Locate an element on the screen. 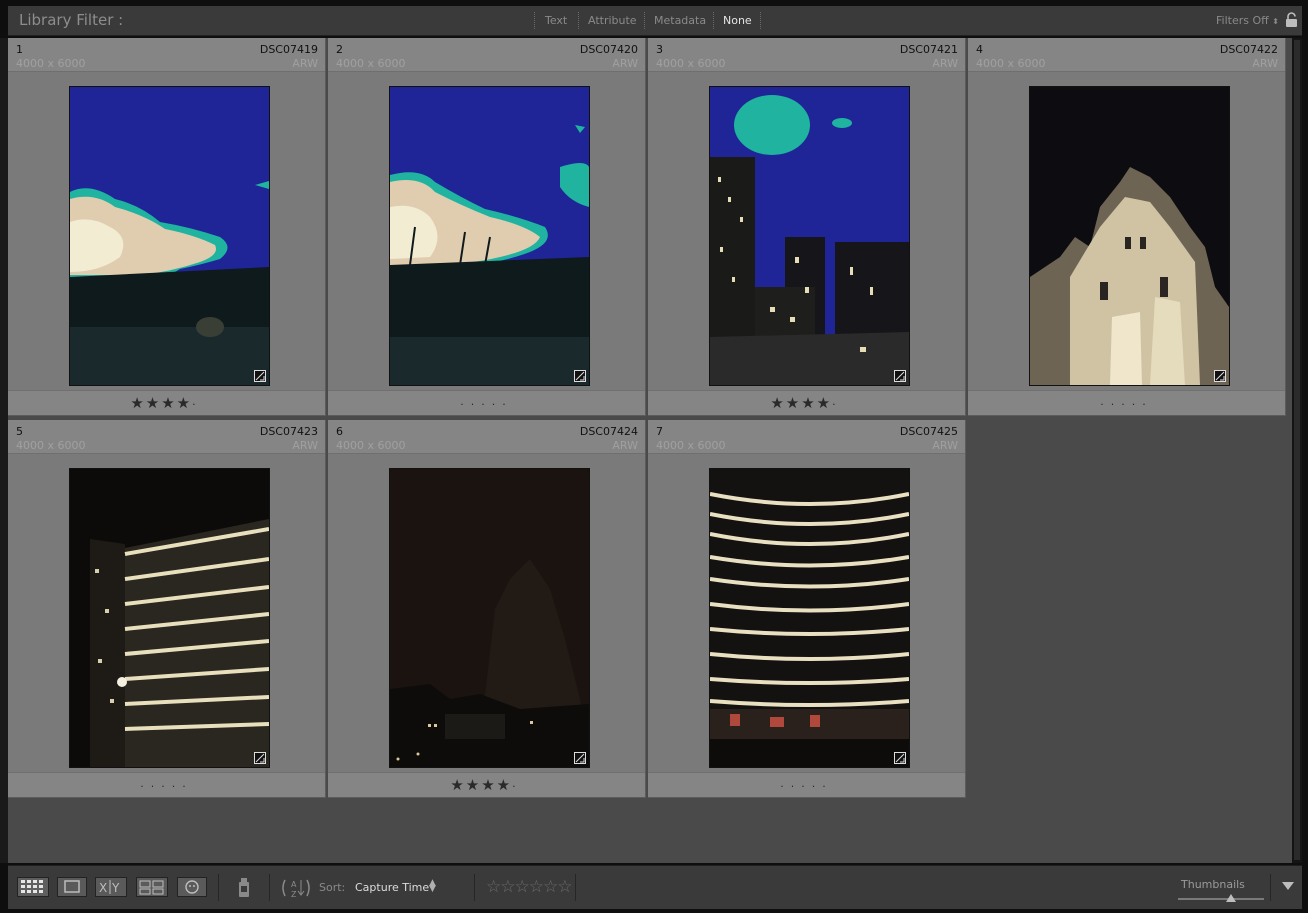  survey-view-button is located at coordinates (152, 887).